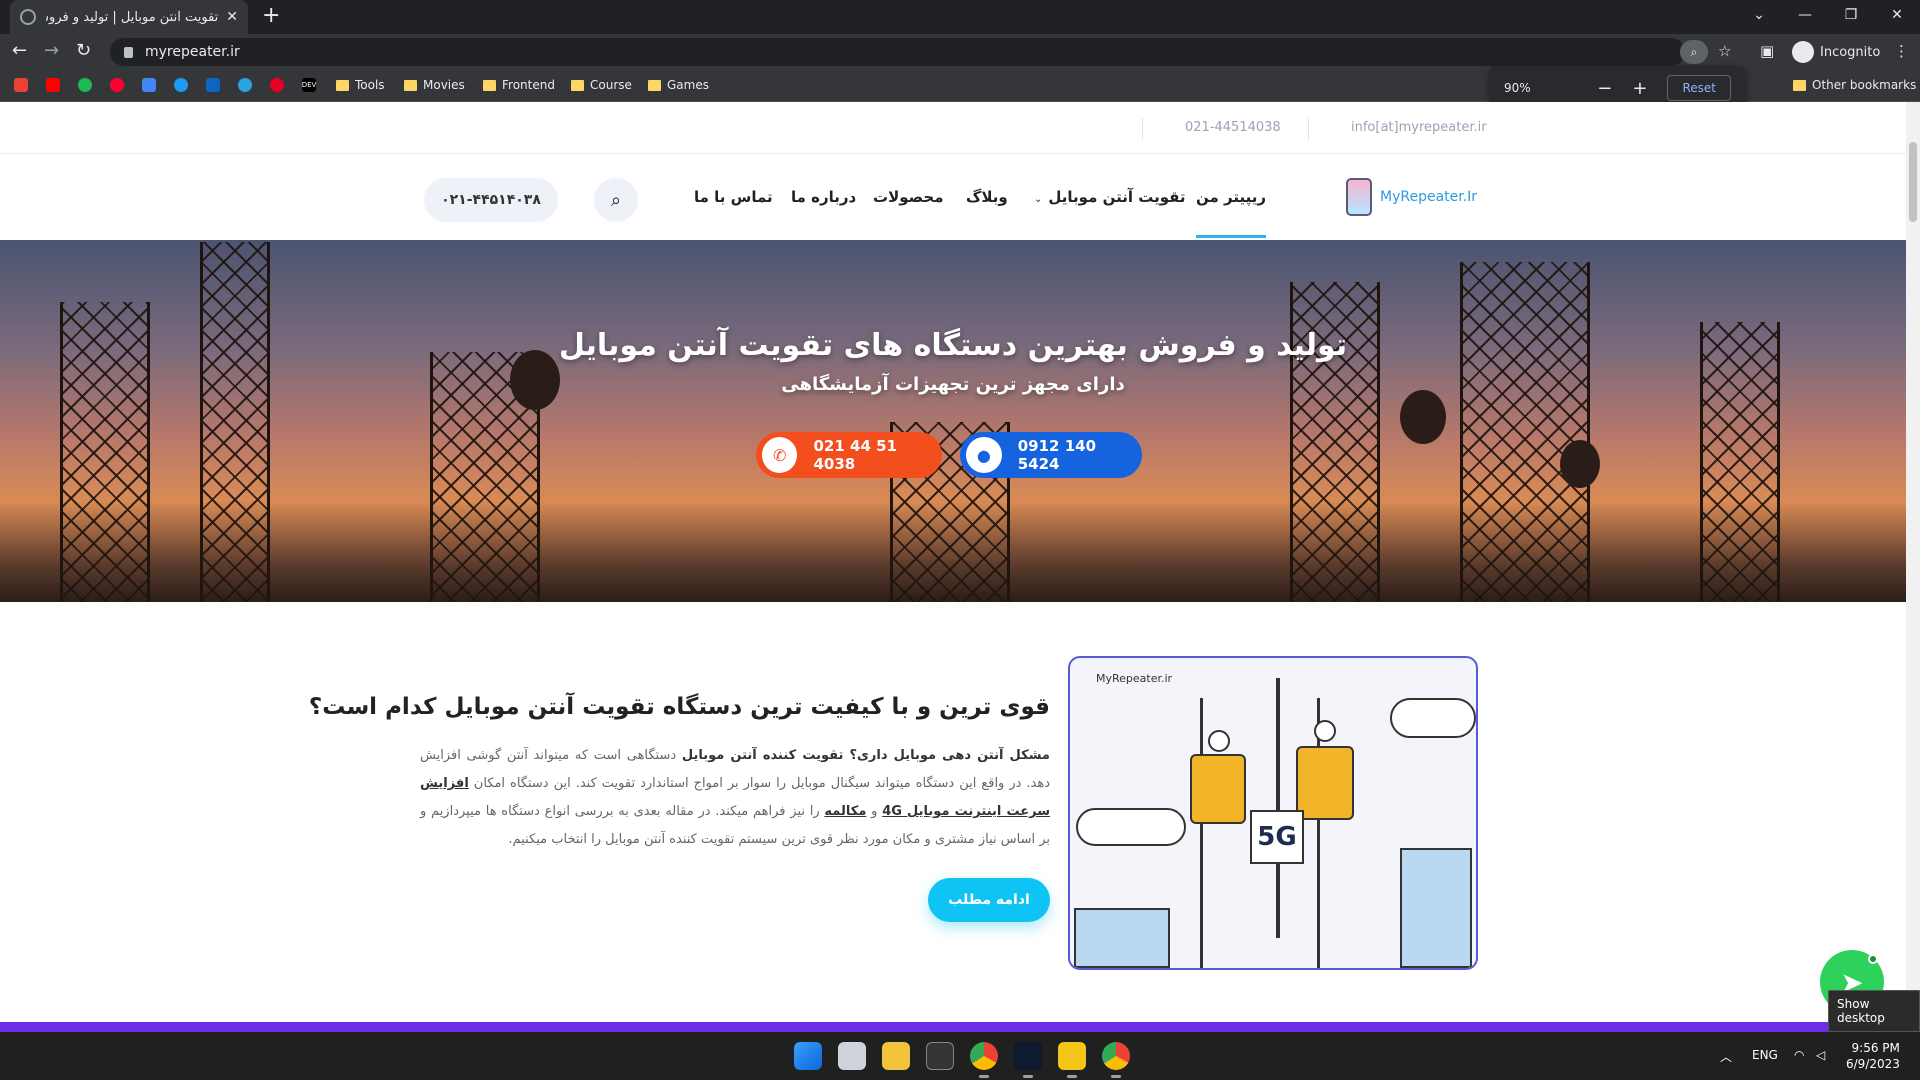 This screenshot has width=1920, height=1080. I want to click on volume-icon: ◁, so click(1820, 1055).